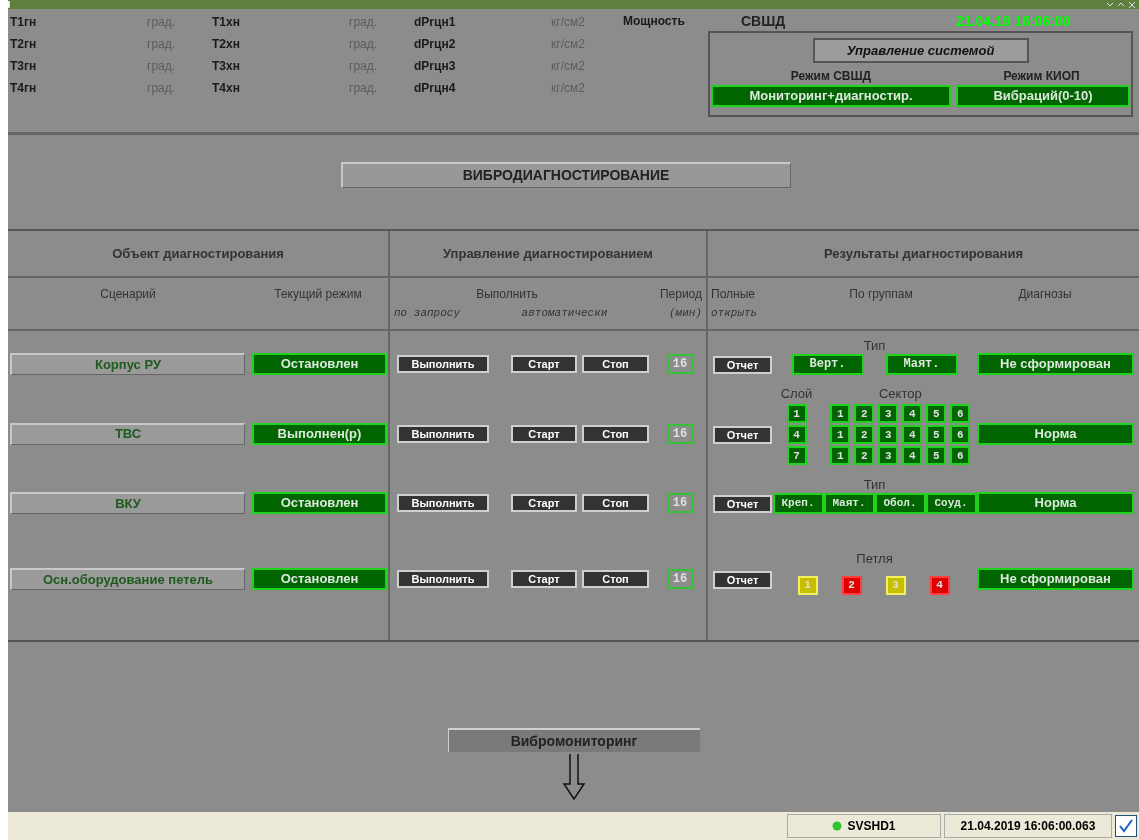 The image size is (1139, 840). What do you see at coordinates (939, 585) in the screenshot?
I see `loop-indicator: 4` at bounding box center [939, 585].